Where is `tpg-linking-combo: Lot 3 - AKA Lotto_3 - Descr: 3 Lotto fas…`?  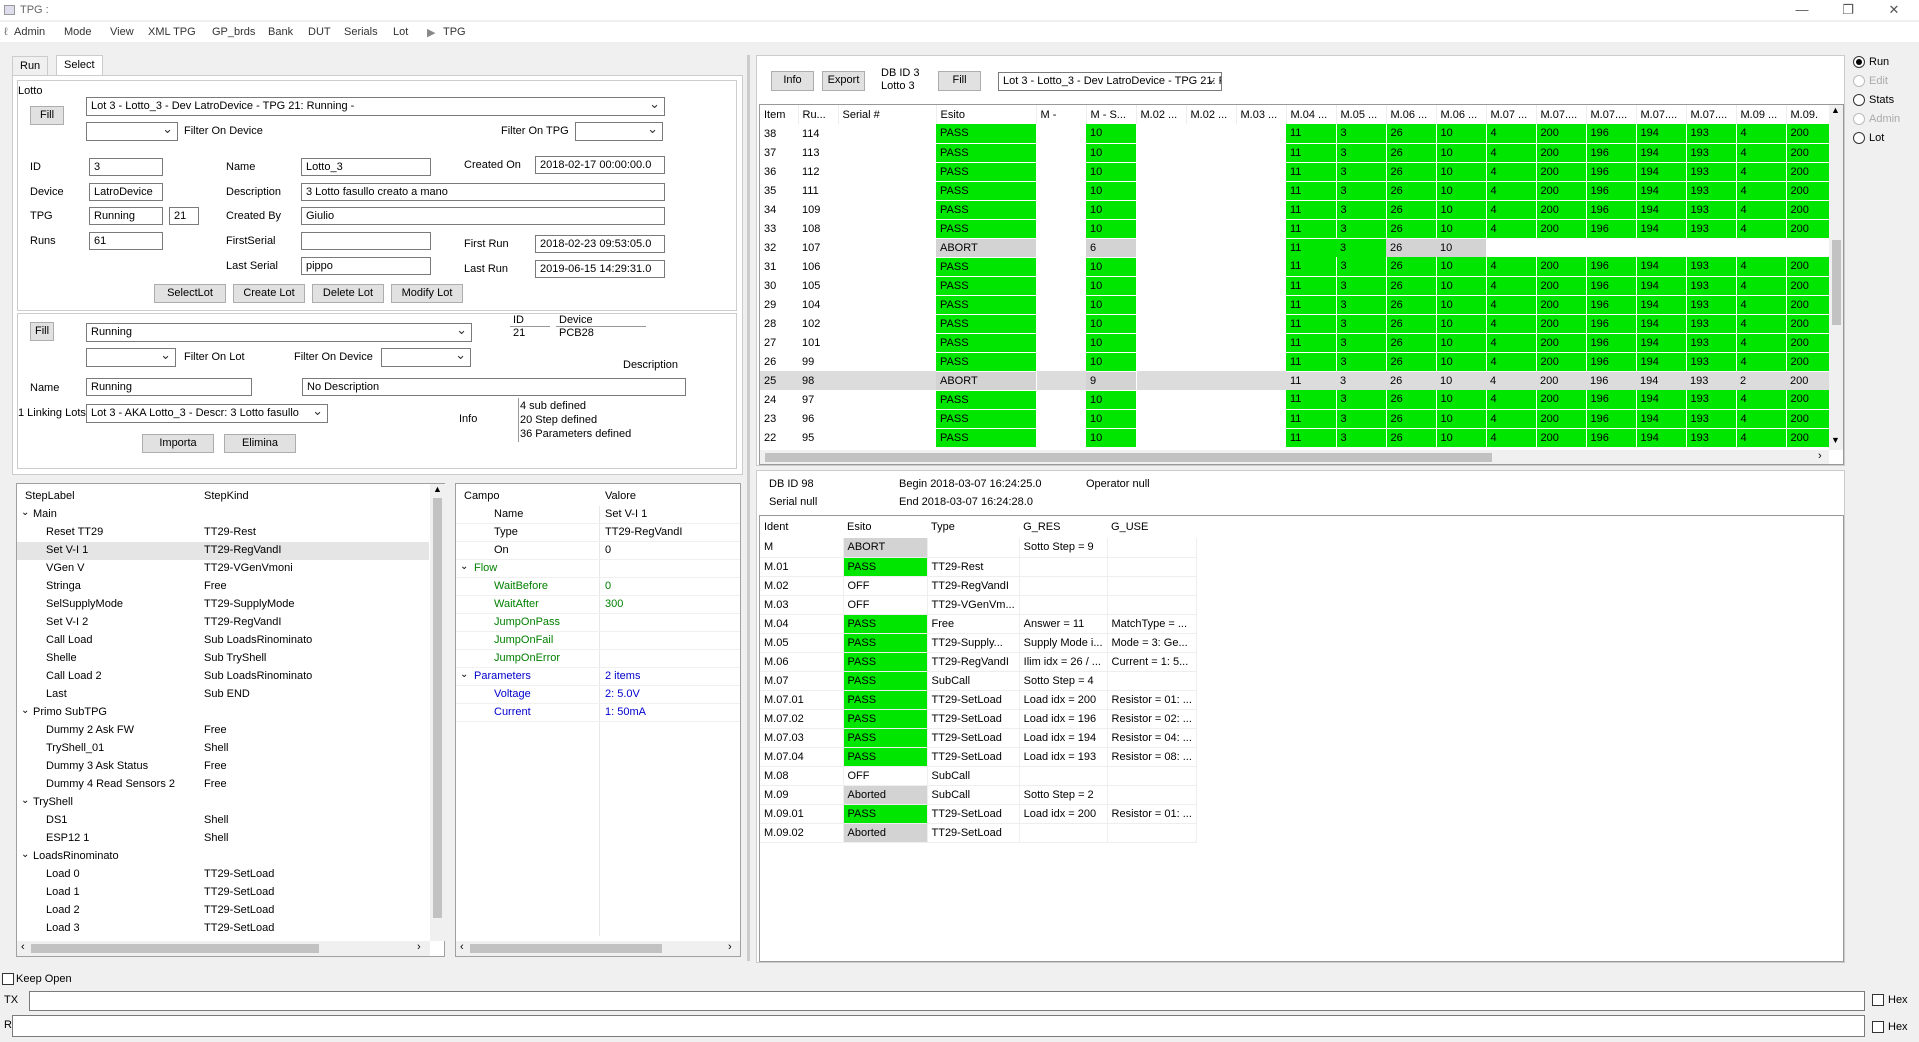
tpg-linking-combo: Lot 3 - AKA Lotto_3 - Descr: 3 Lotto fas… is located at coordinates (207, 413).